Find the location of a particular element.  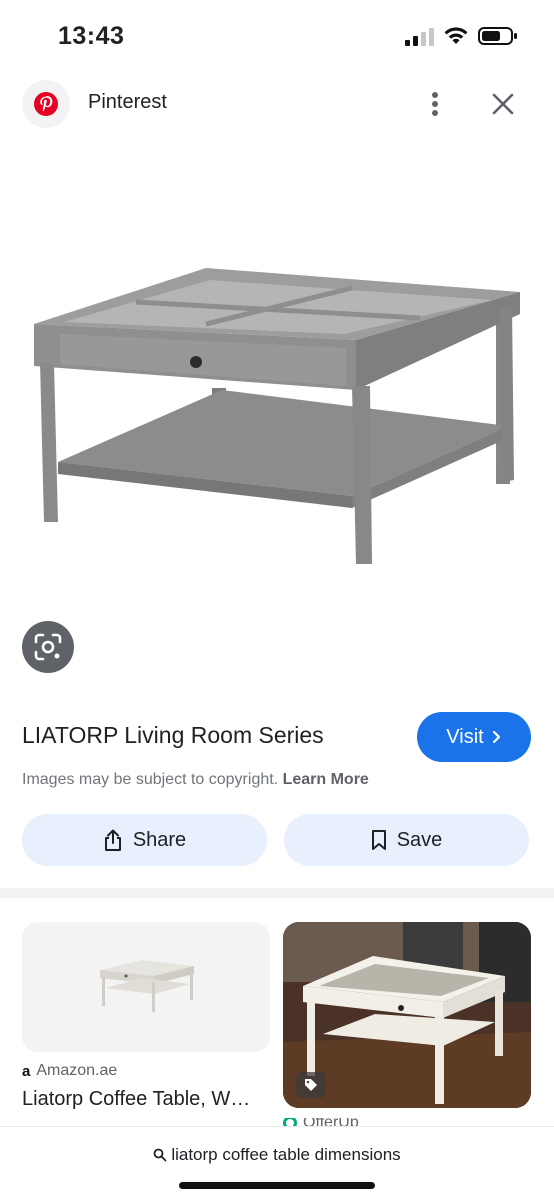

visit-button: Visit is located at coordinates (474, 737).